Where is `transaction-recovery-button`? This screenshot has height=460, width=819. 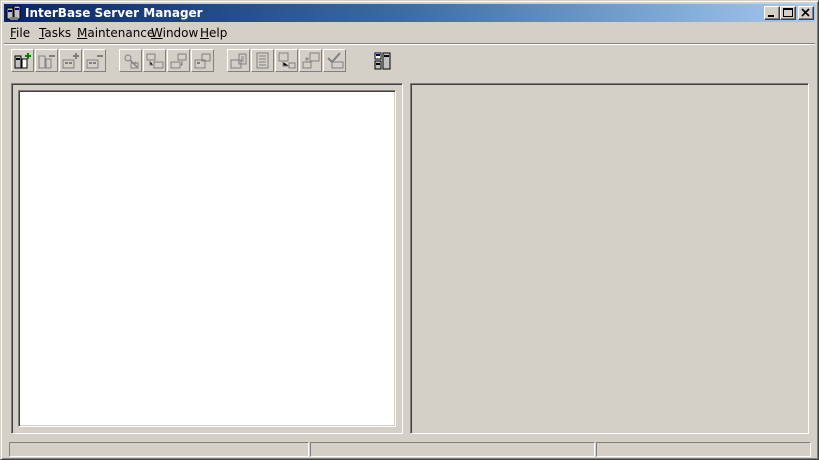
transaction-recovery-button is located at coordinates (286, 60).